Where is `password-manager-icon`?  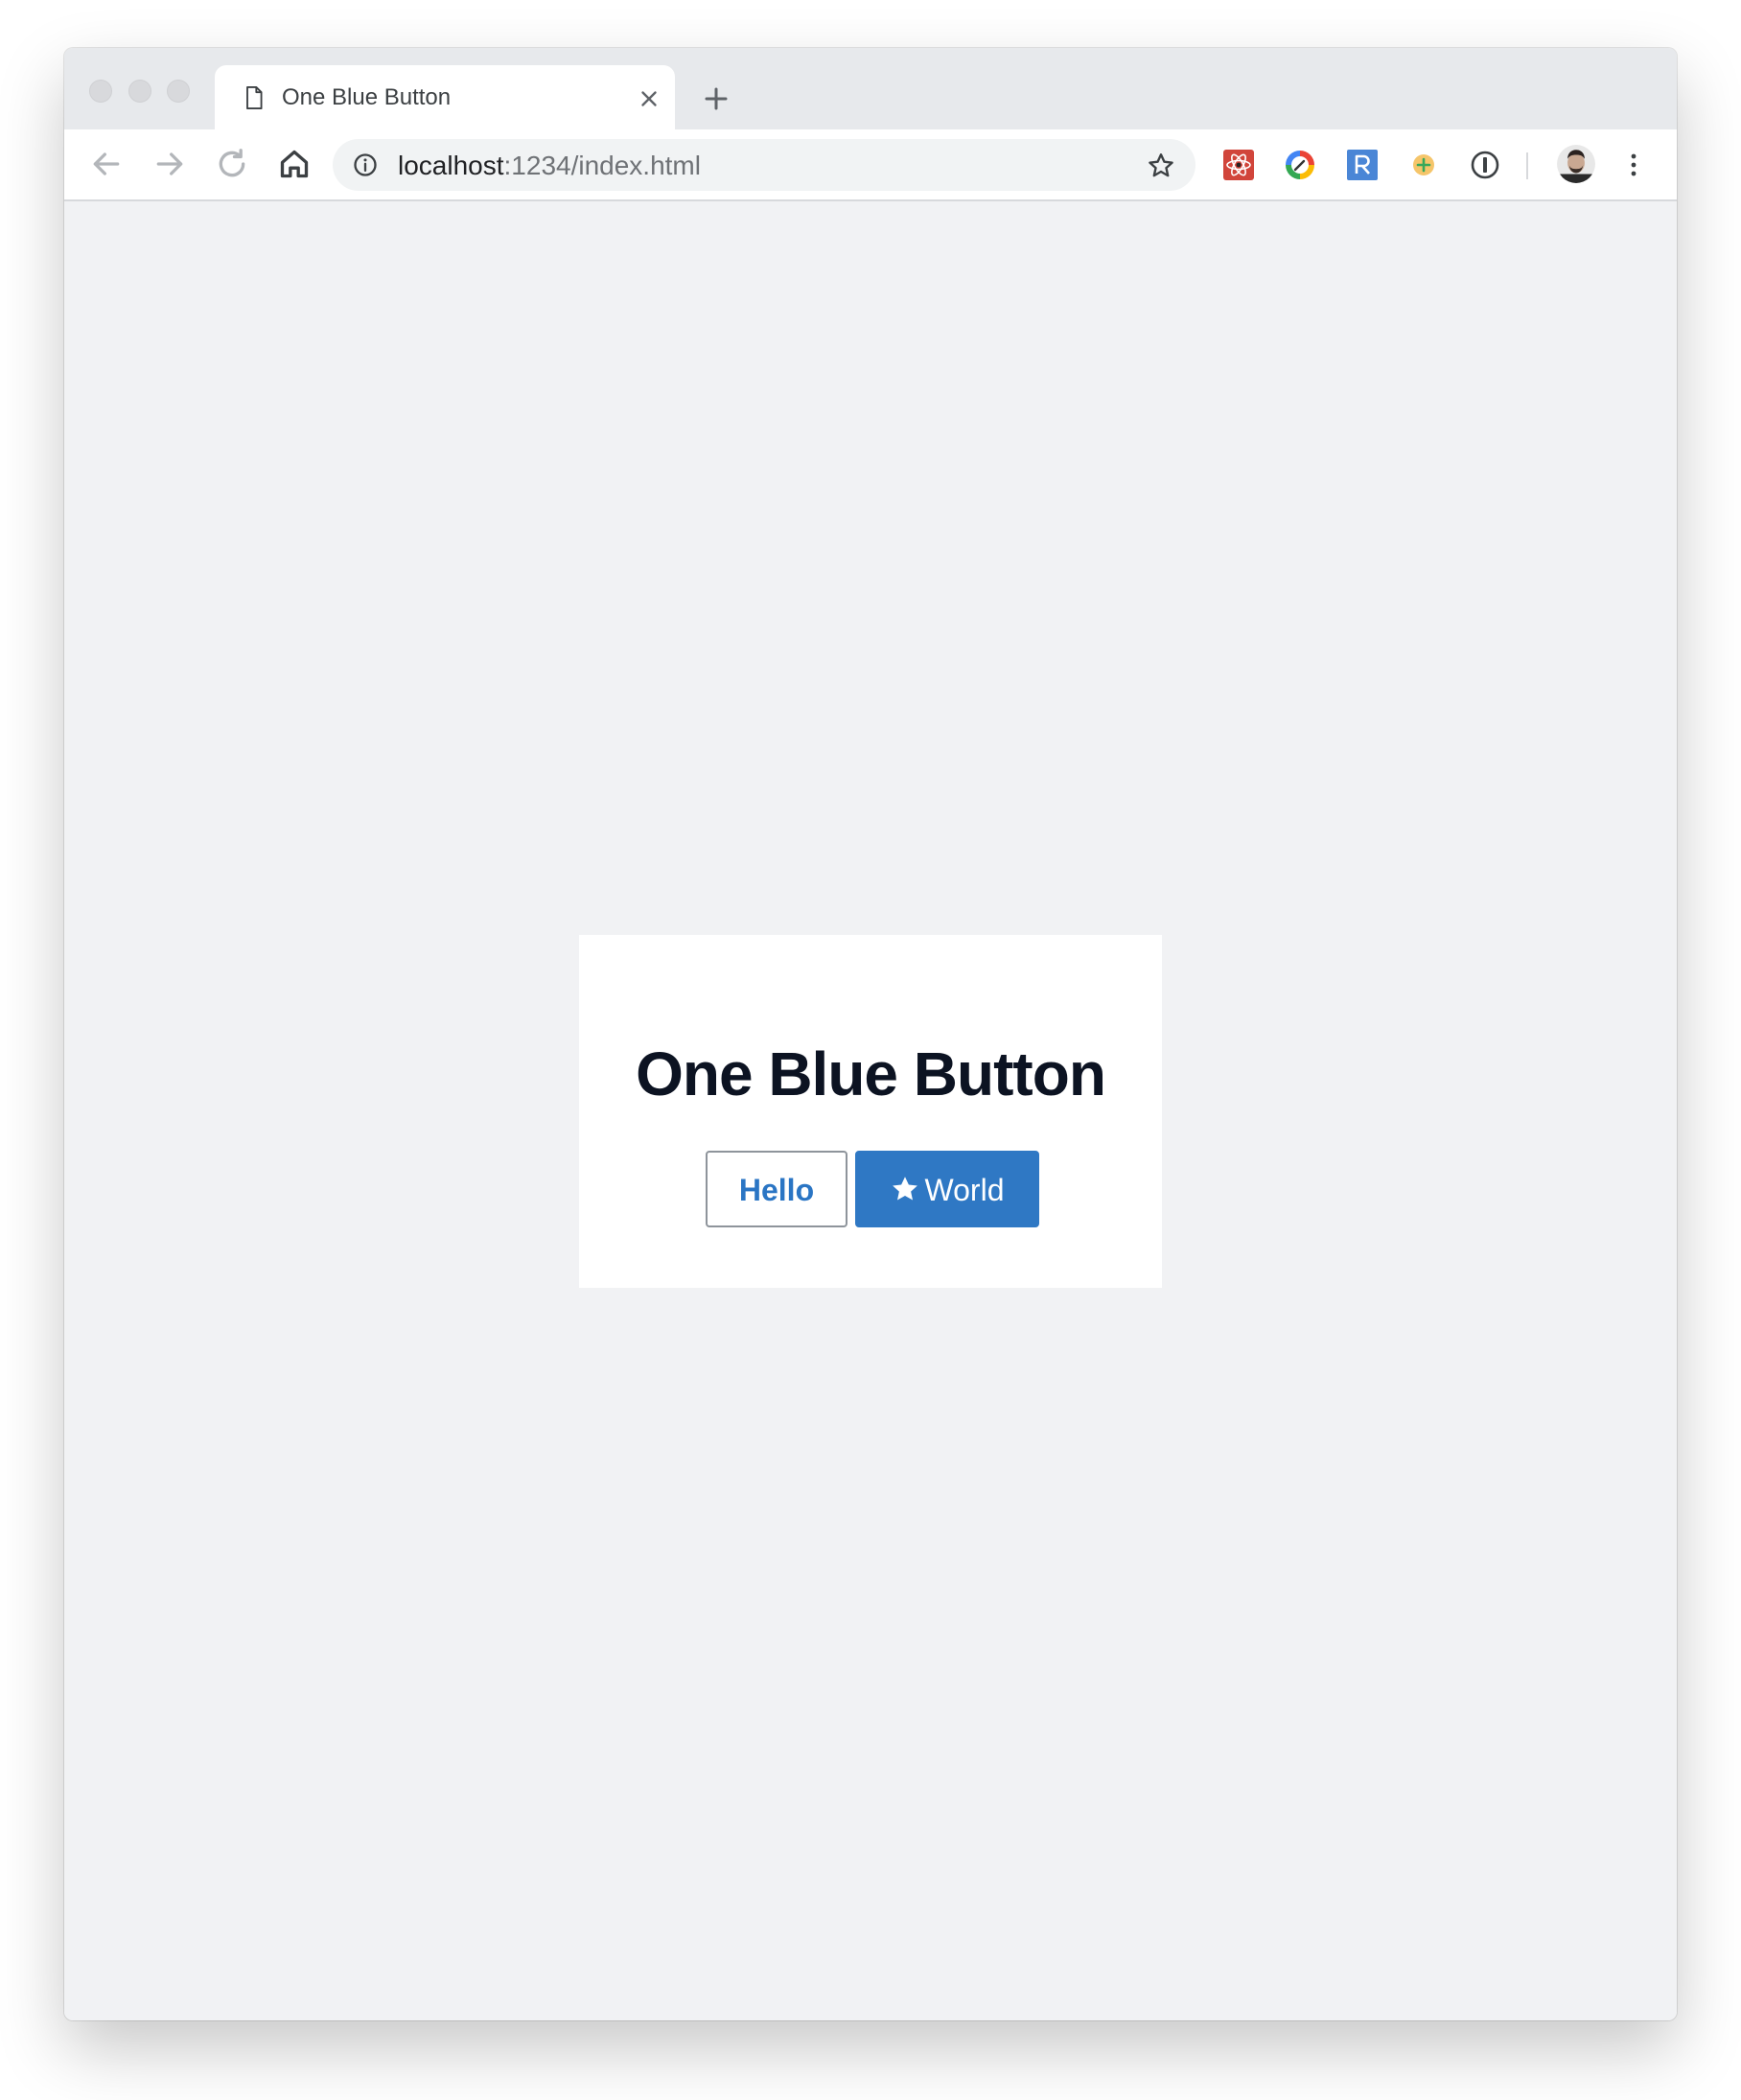
password-manager-icon is located at coordinates (1485, 165).